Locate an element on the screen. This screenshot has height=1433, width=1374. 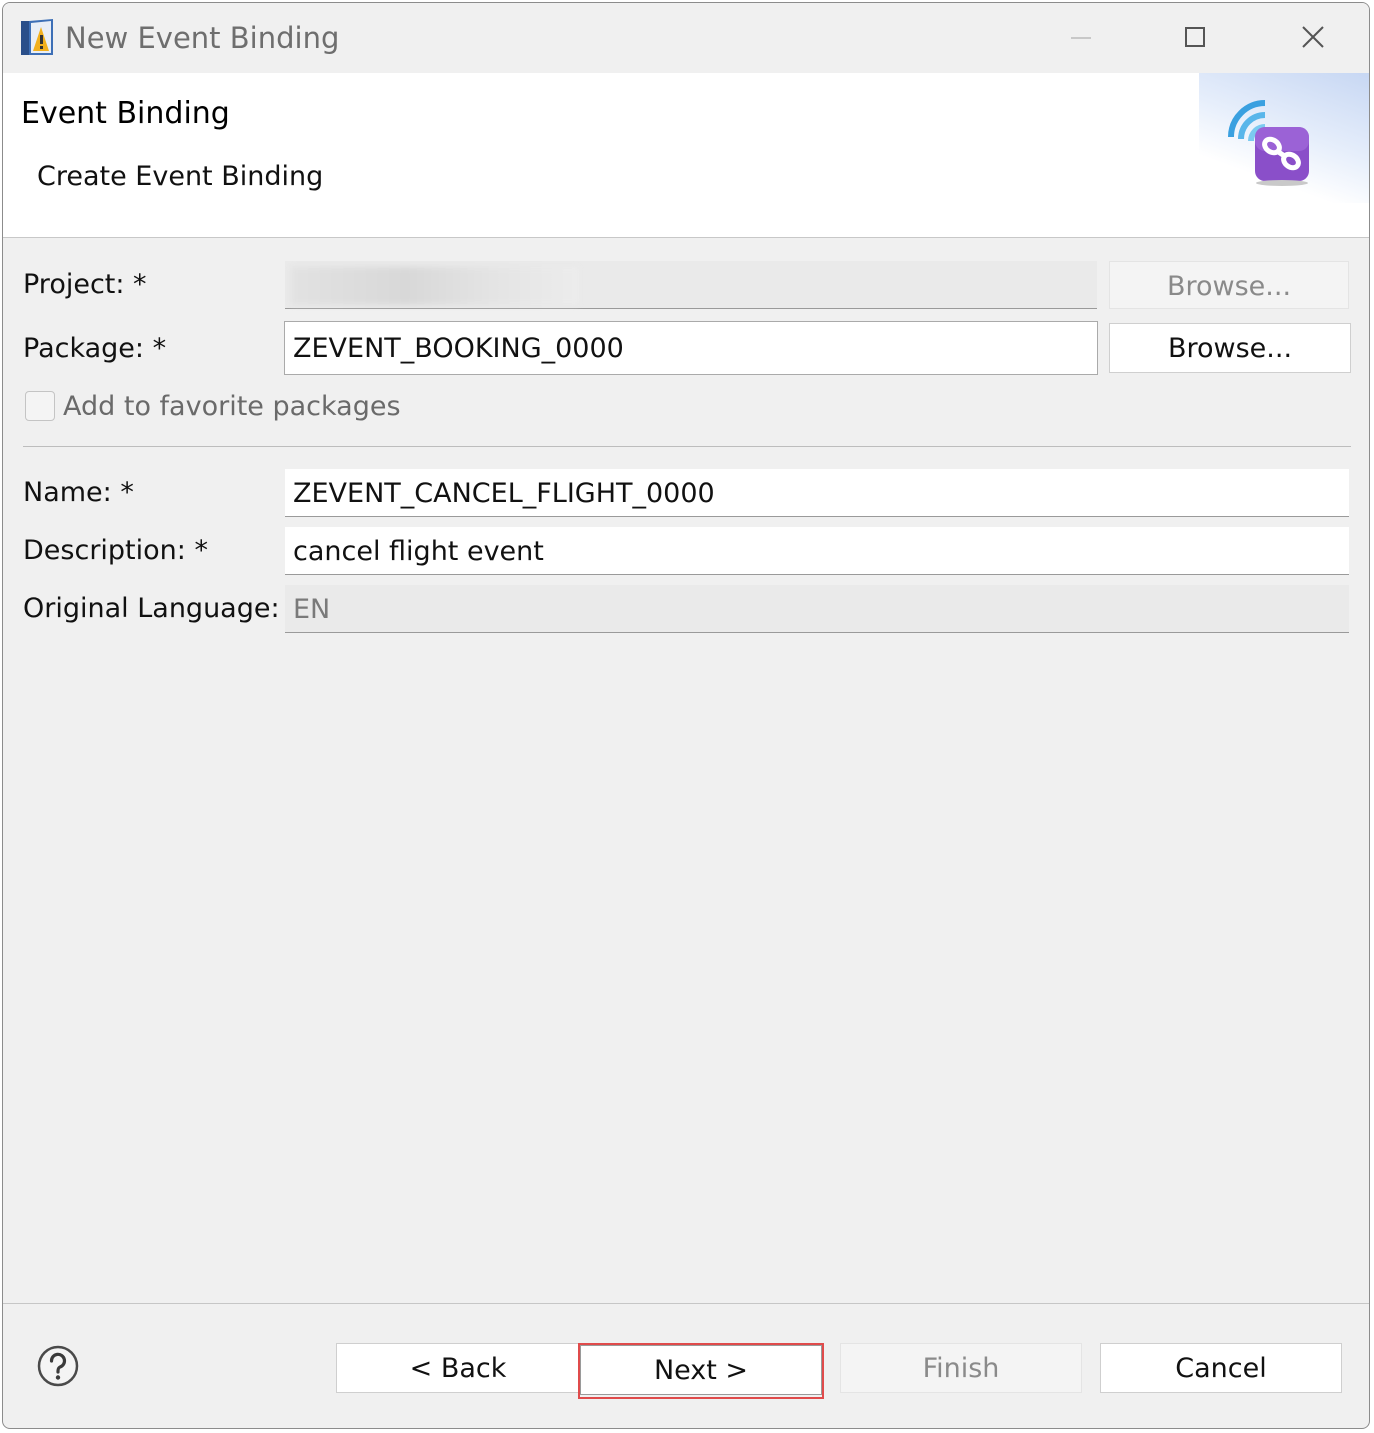
original-language-field: EN is located at coordinates (817, 609).